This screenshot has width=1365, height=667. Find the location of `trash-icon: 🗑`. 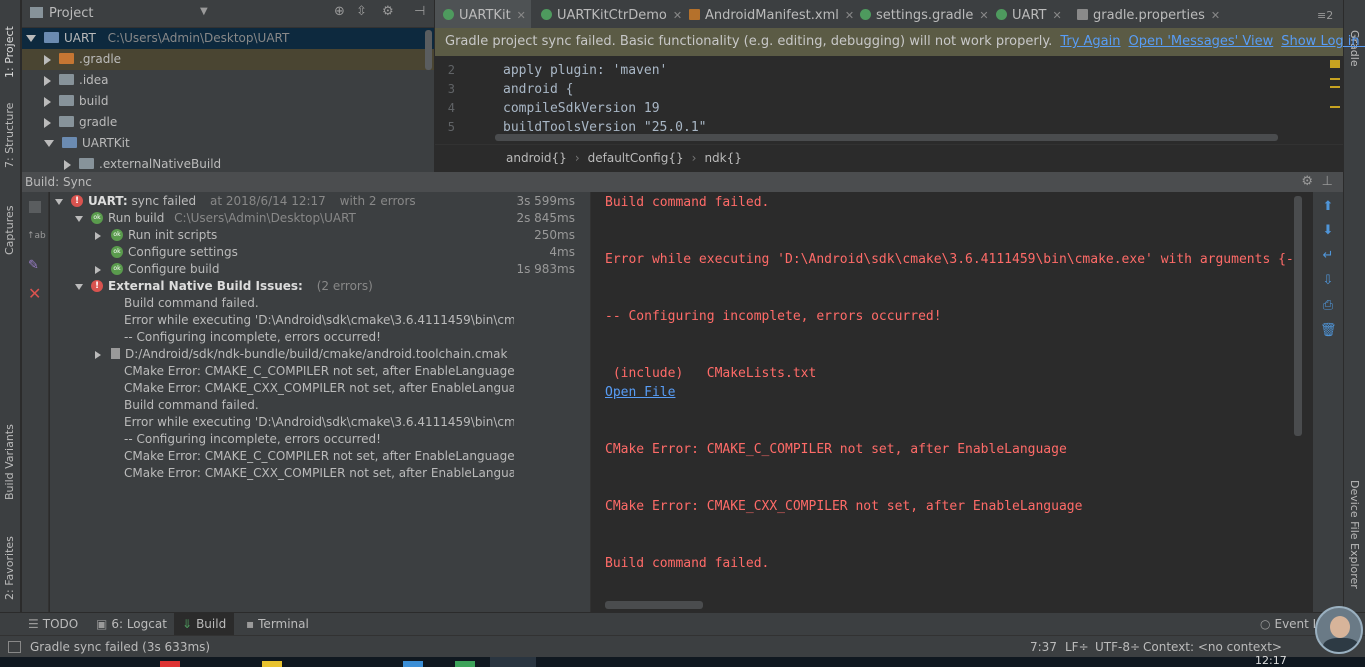

trash-icon: 🗑 is located at coordinates (1328, 331).